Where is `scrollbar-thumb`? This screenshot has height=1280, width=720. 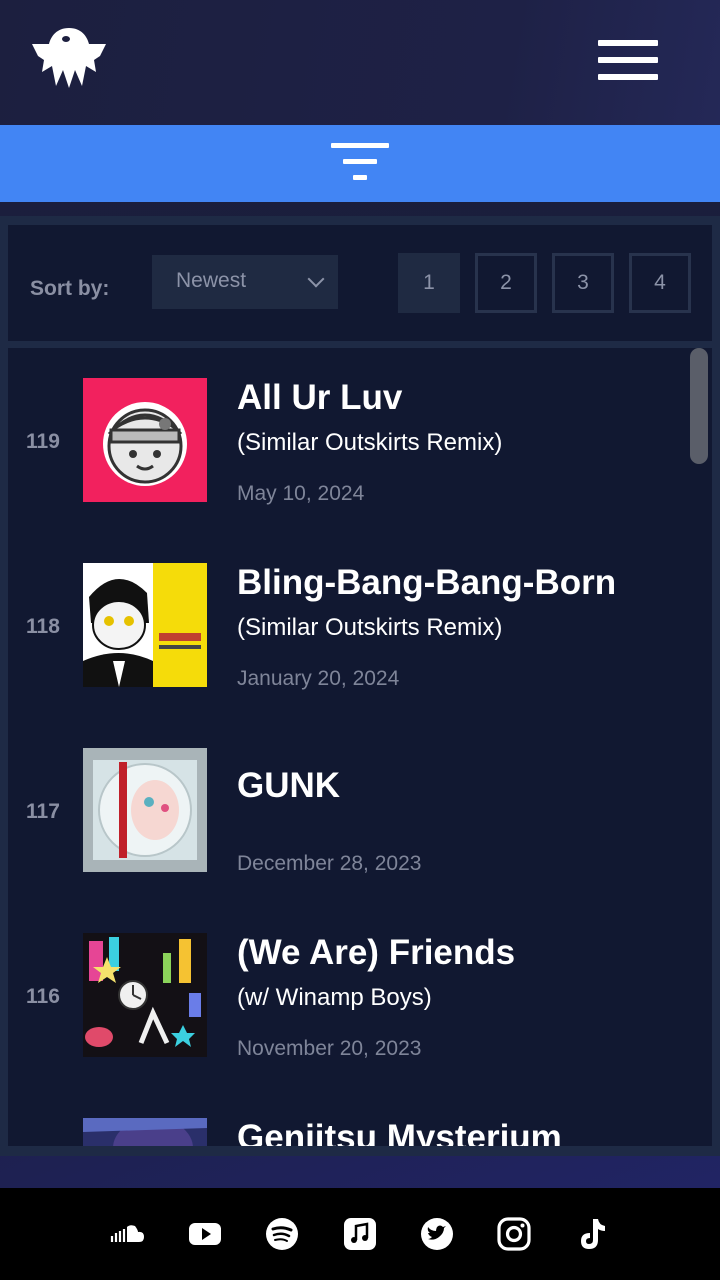 scrollbar-thumb is located at coordinates (699, 406).